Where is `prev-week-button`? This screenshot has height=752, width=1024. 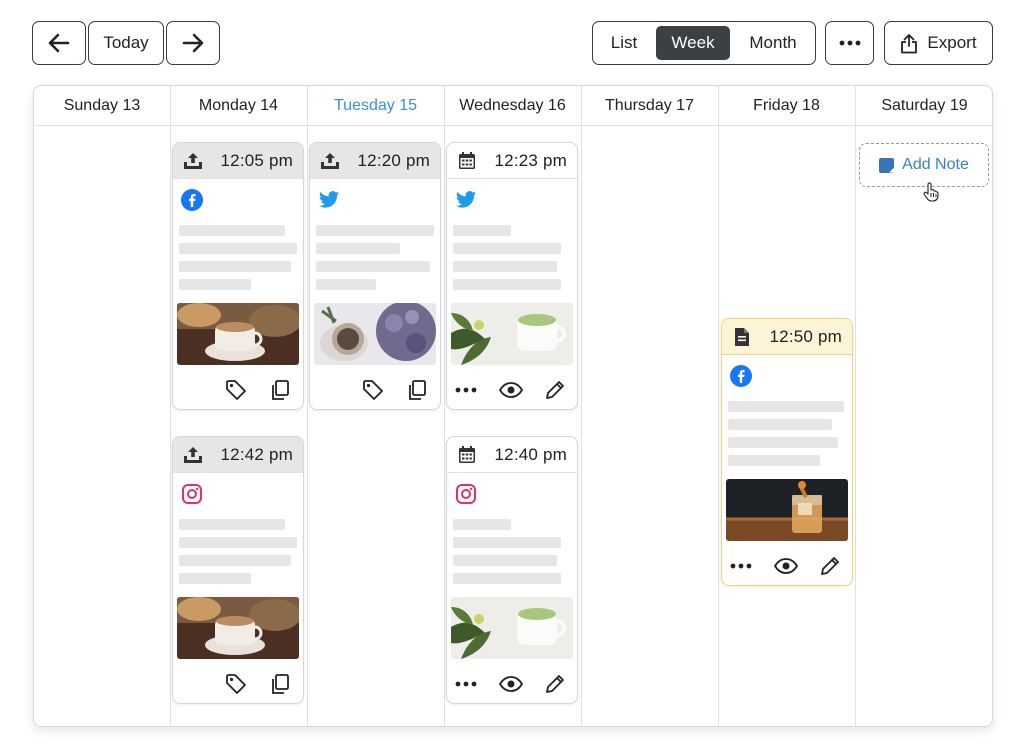
prev-week-button is located at coordinates (59, 43).